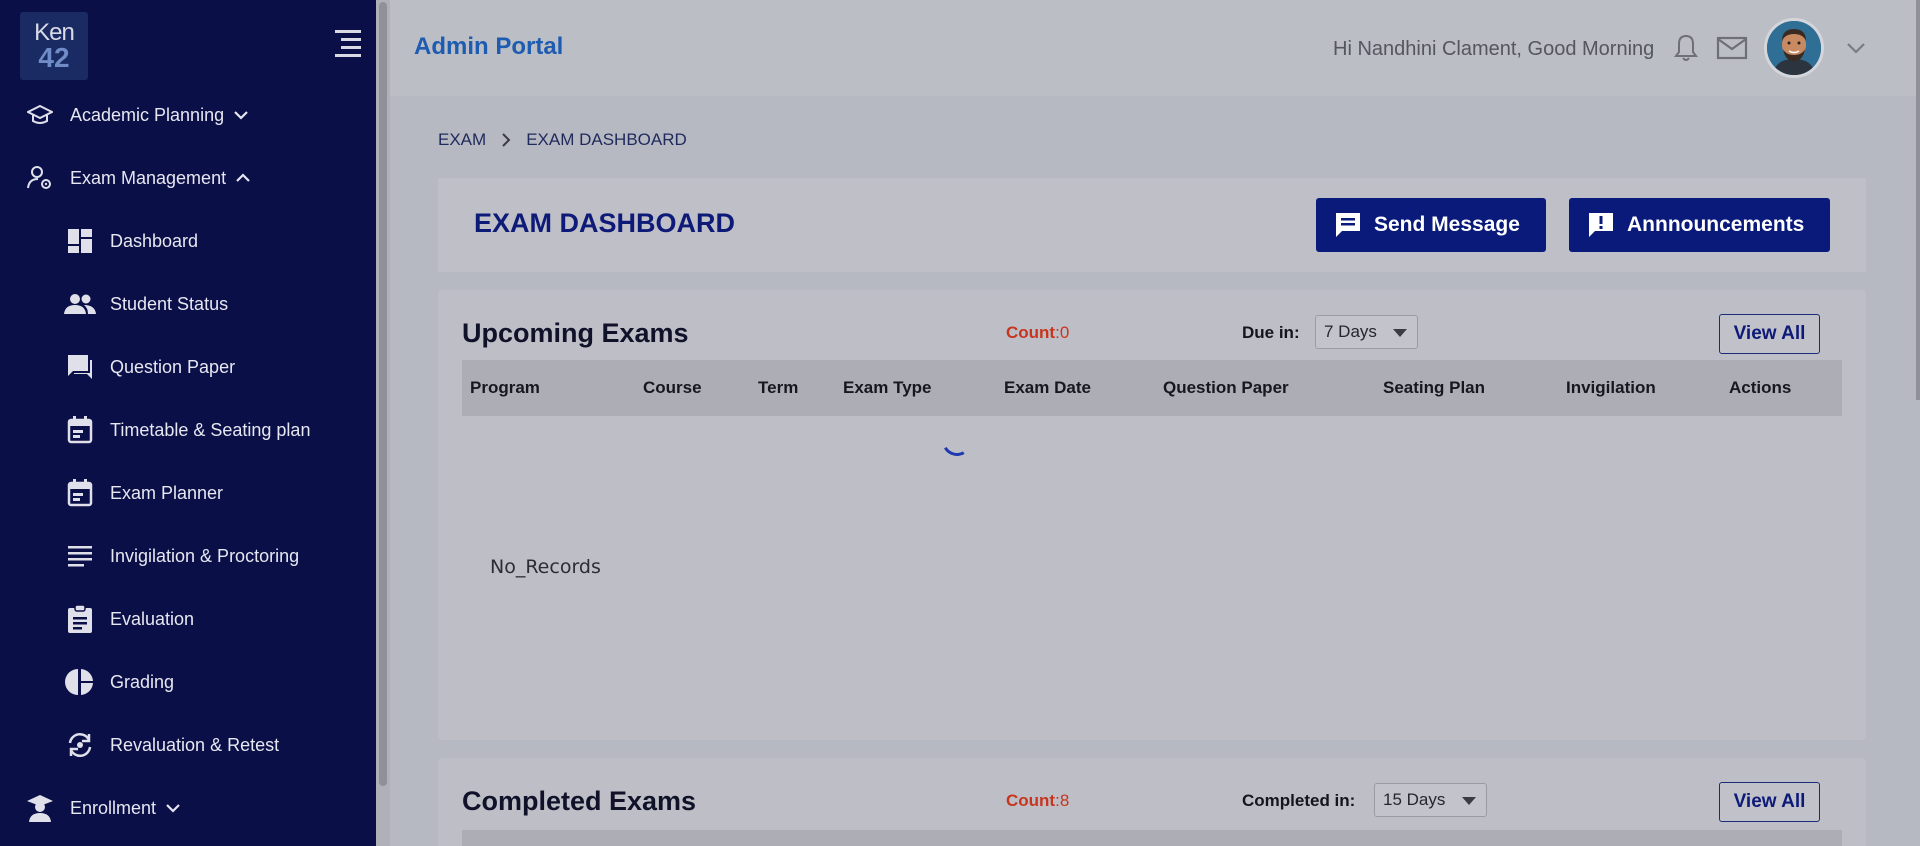 The image size is (1920, 846). What do you see at coordinates (147, 114) in the screenshot?
I see `sidebar-item-label: Academic Planning` at bounding box center [147, 114].